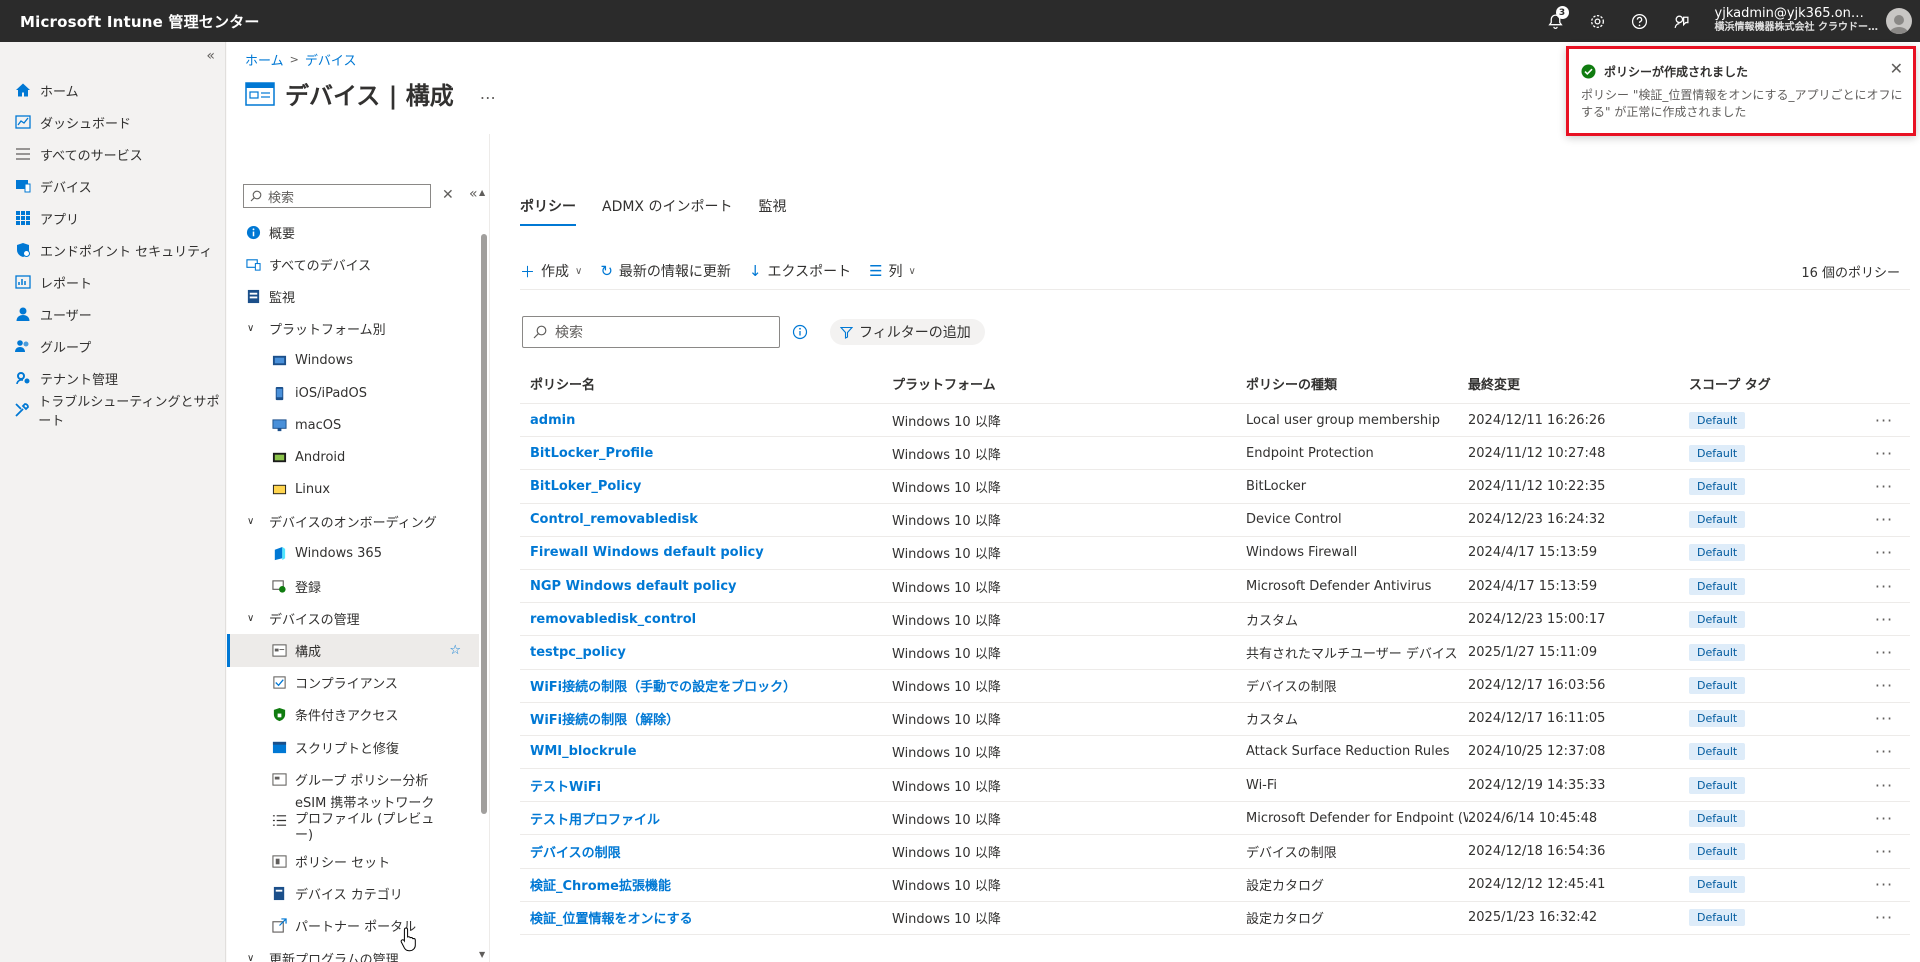  What do you see at coordinates (353, 618) in the screenshot?
I see `subnav-group-header: ∨ デバイスの管理` at bounding box center [353, 618].